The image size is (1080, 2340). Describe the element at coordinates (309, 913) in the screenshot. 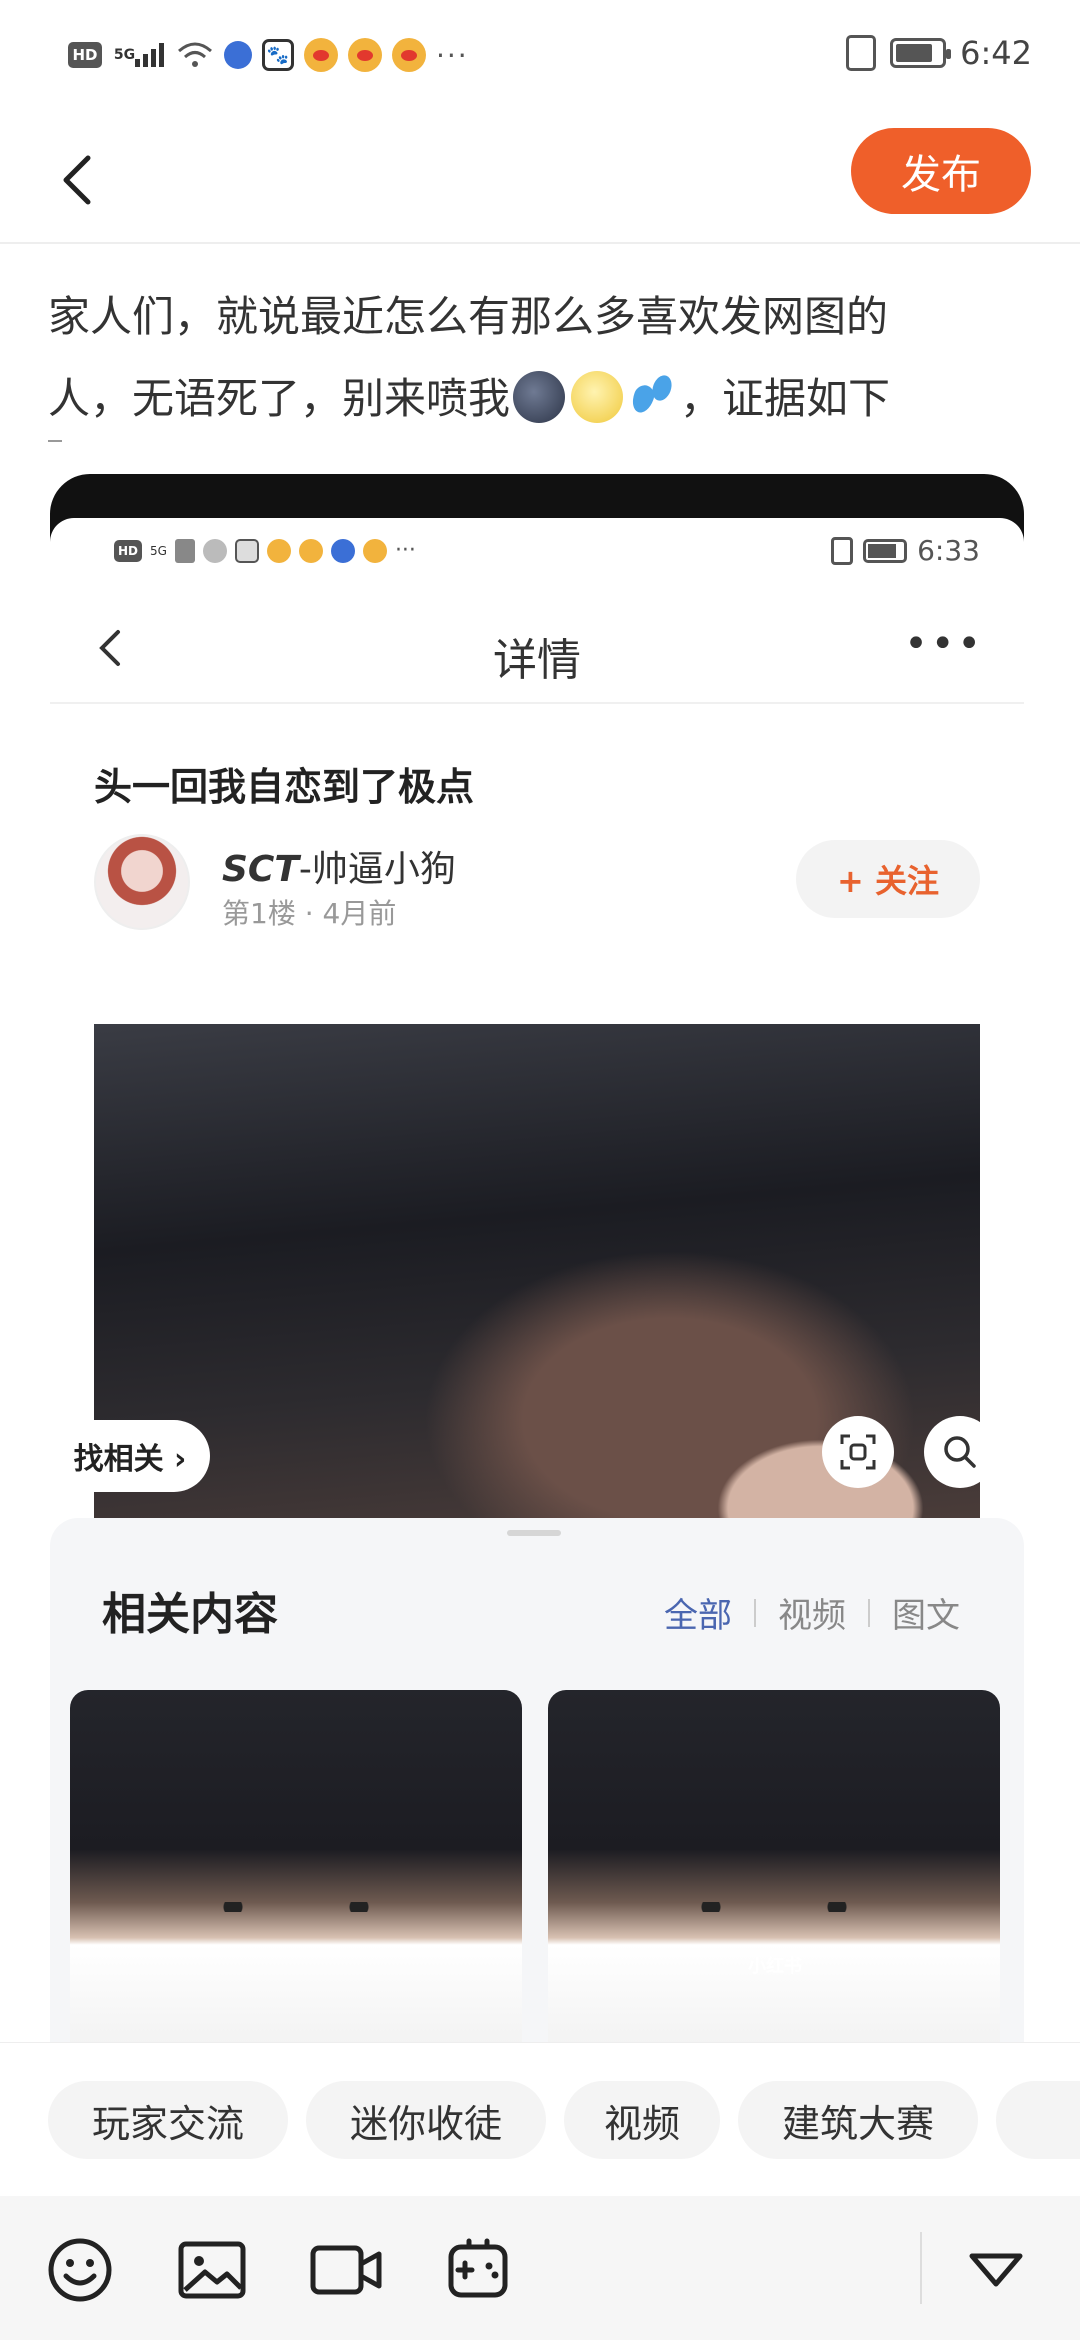

I see `screenshot-user-meta: 第1楼 · 4月前` at that location.